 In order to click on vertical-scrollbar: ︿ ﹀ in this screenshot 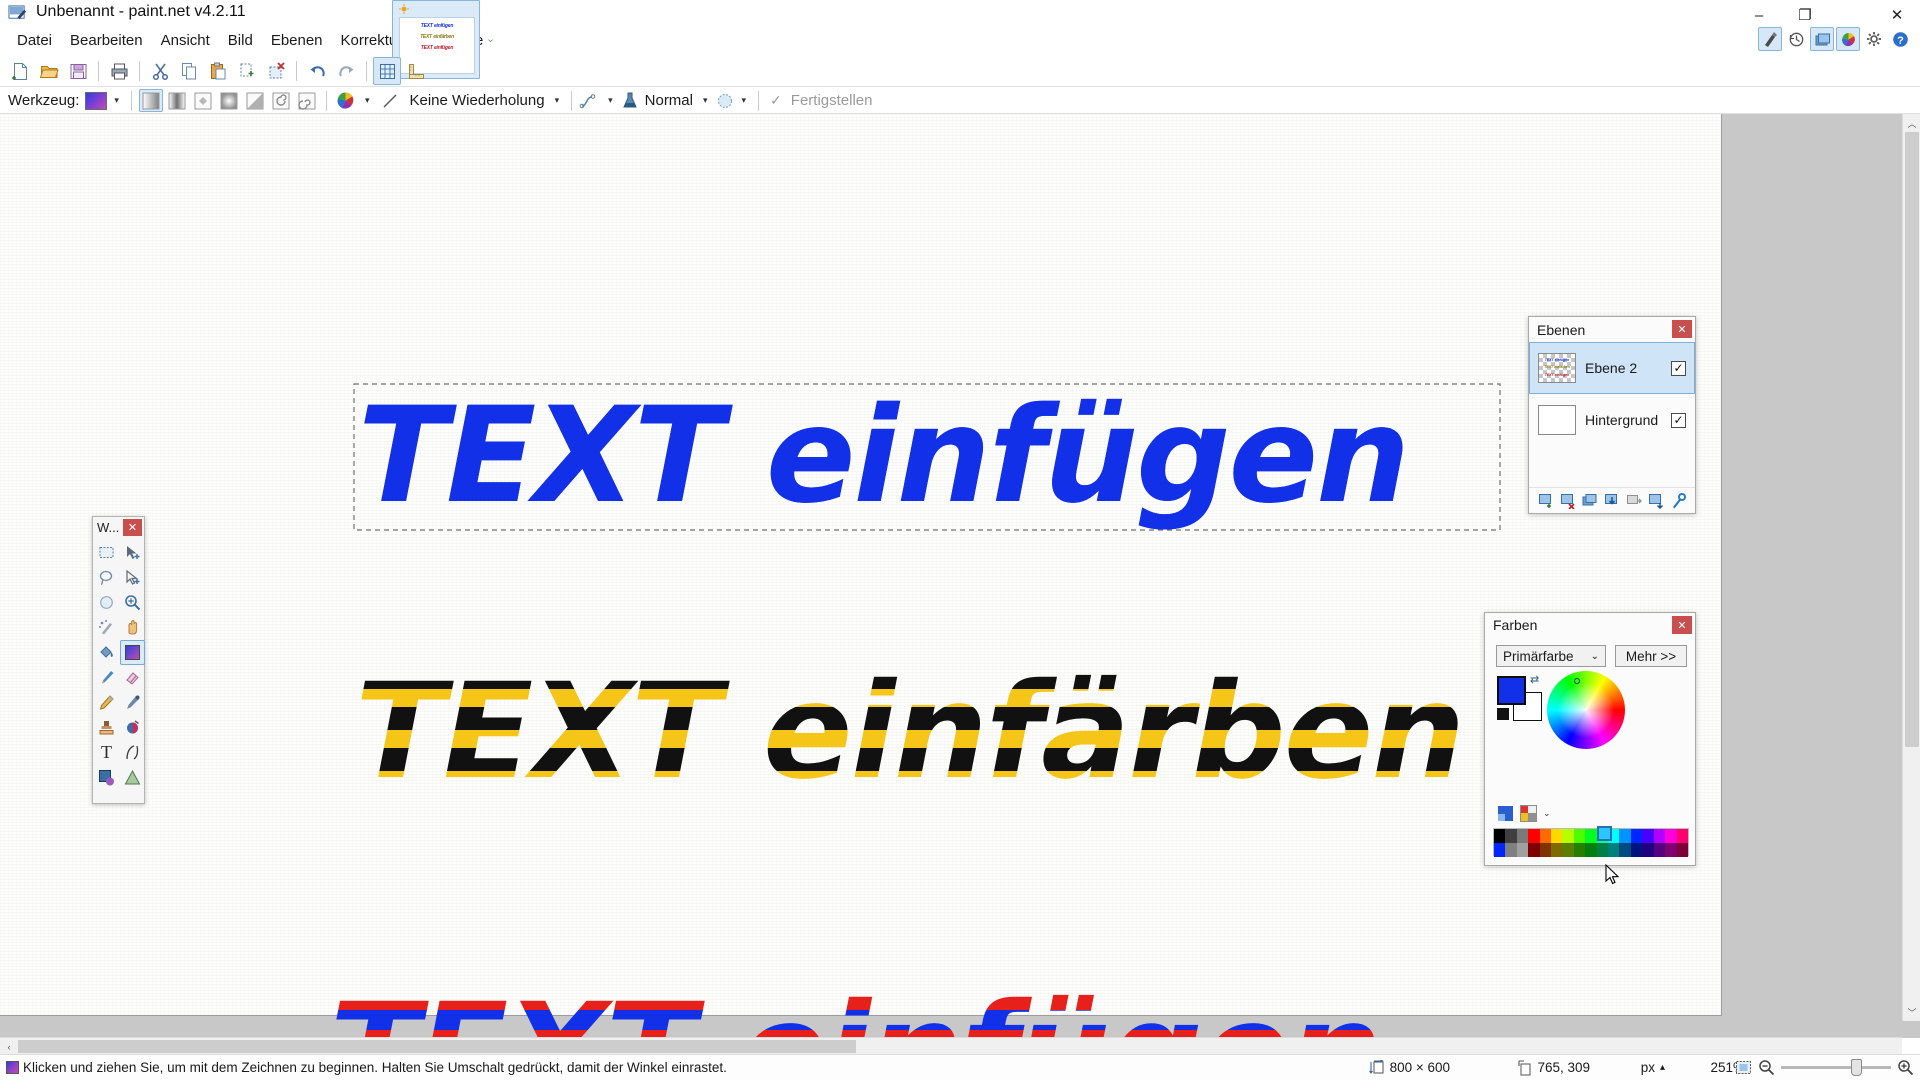, I will do `click(1911, 567)`.